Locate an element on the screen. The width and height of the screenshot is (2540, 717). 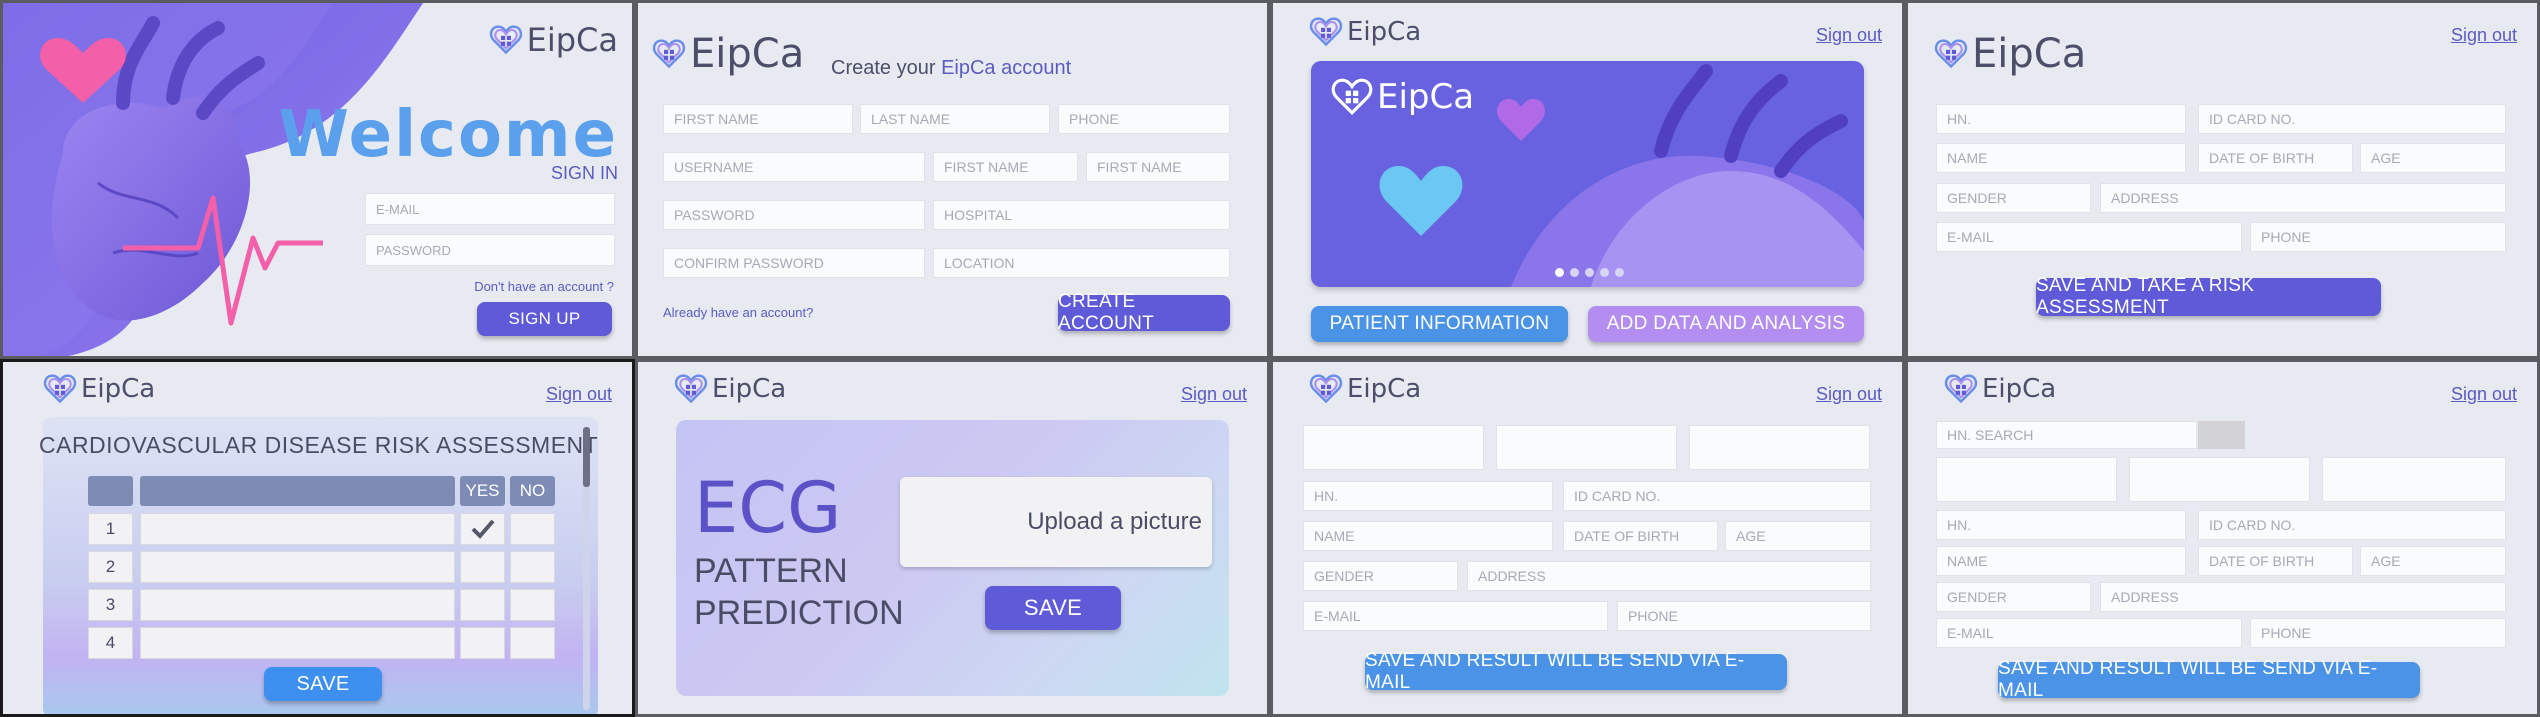
banner-logo: EipCa is located at coordinates (1402, 97).